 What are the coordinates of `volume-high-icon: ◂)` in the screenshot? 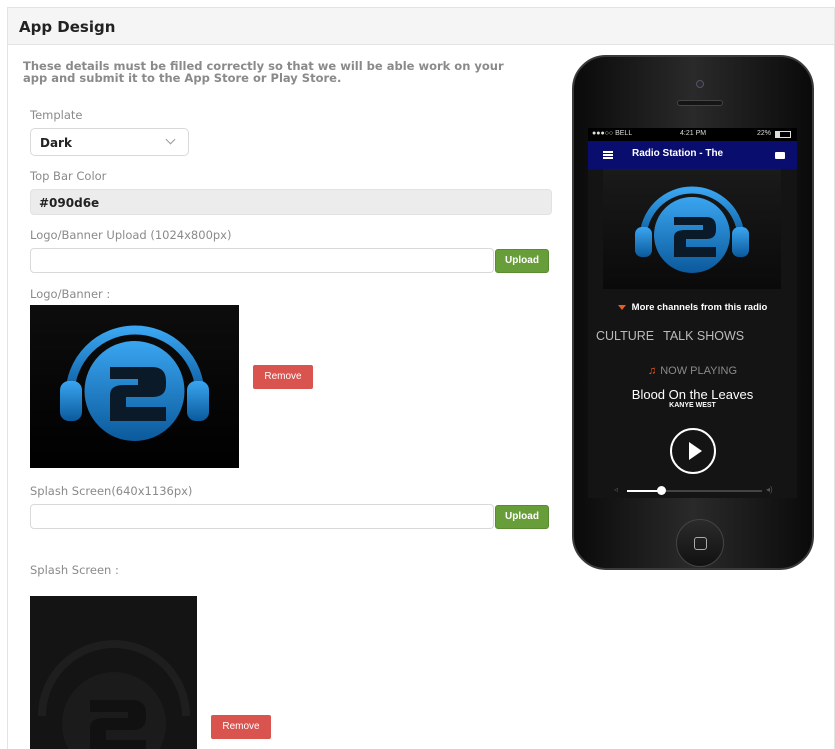 It's located at (769, 489).